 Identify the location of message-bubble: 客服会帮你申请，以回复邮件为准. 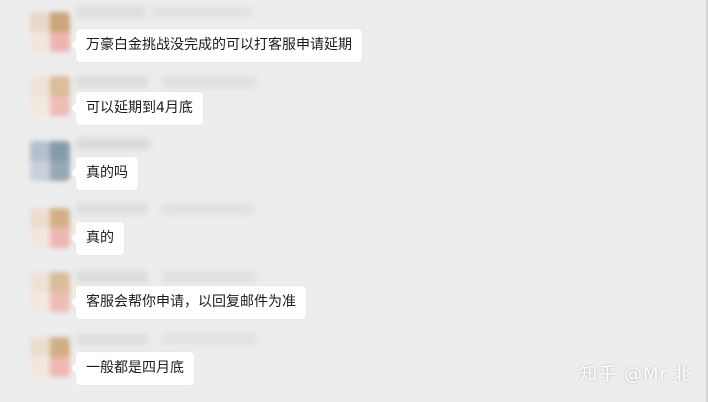
(188, 302).